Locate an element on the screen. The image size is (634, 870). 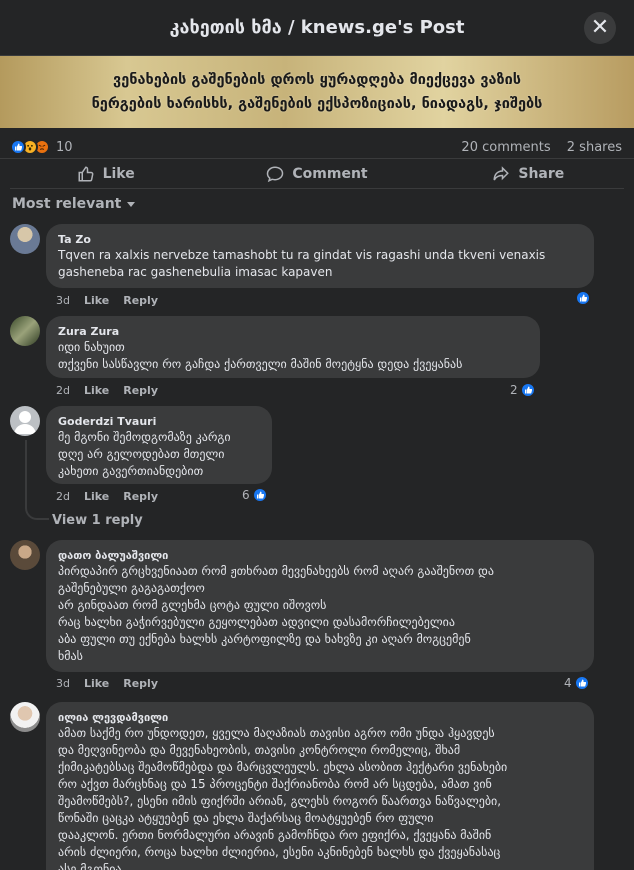
comment-reactions: 6 is located at coordinates (255, 495).